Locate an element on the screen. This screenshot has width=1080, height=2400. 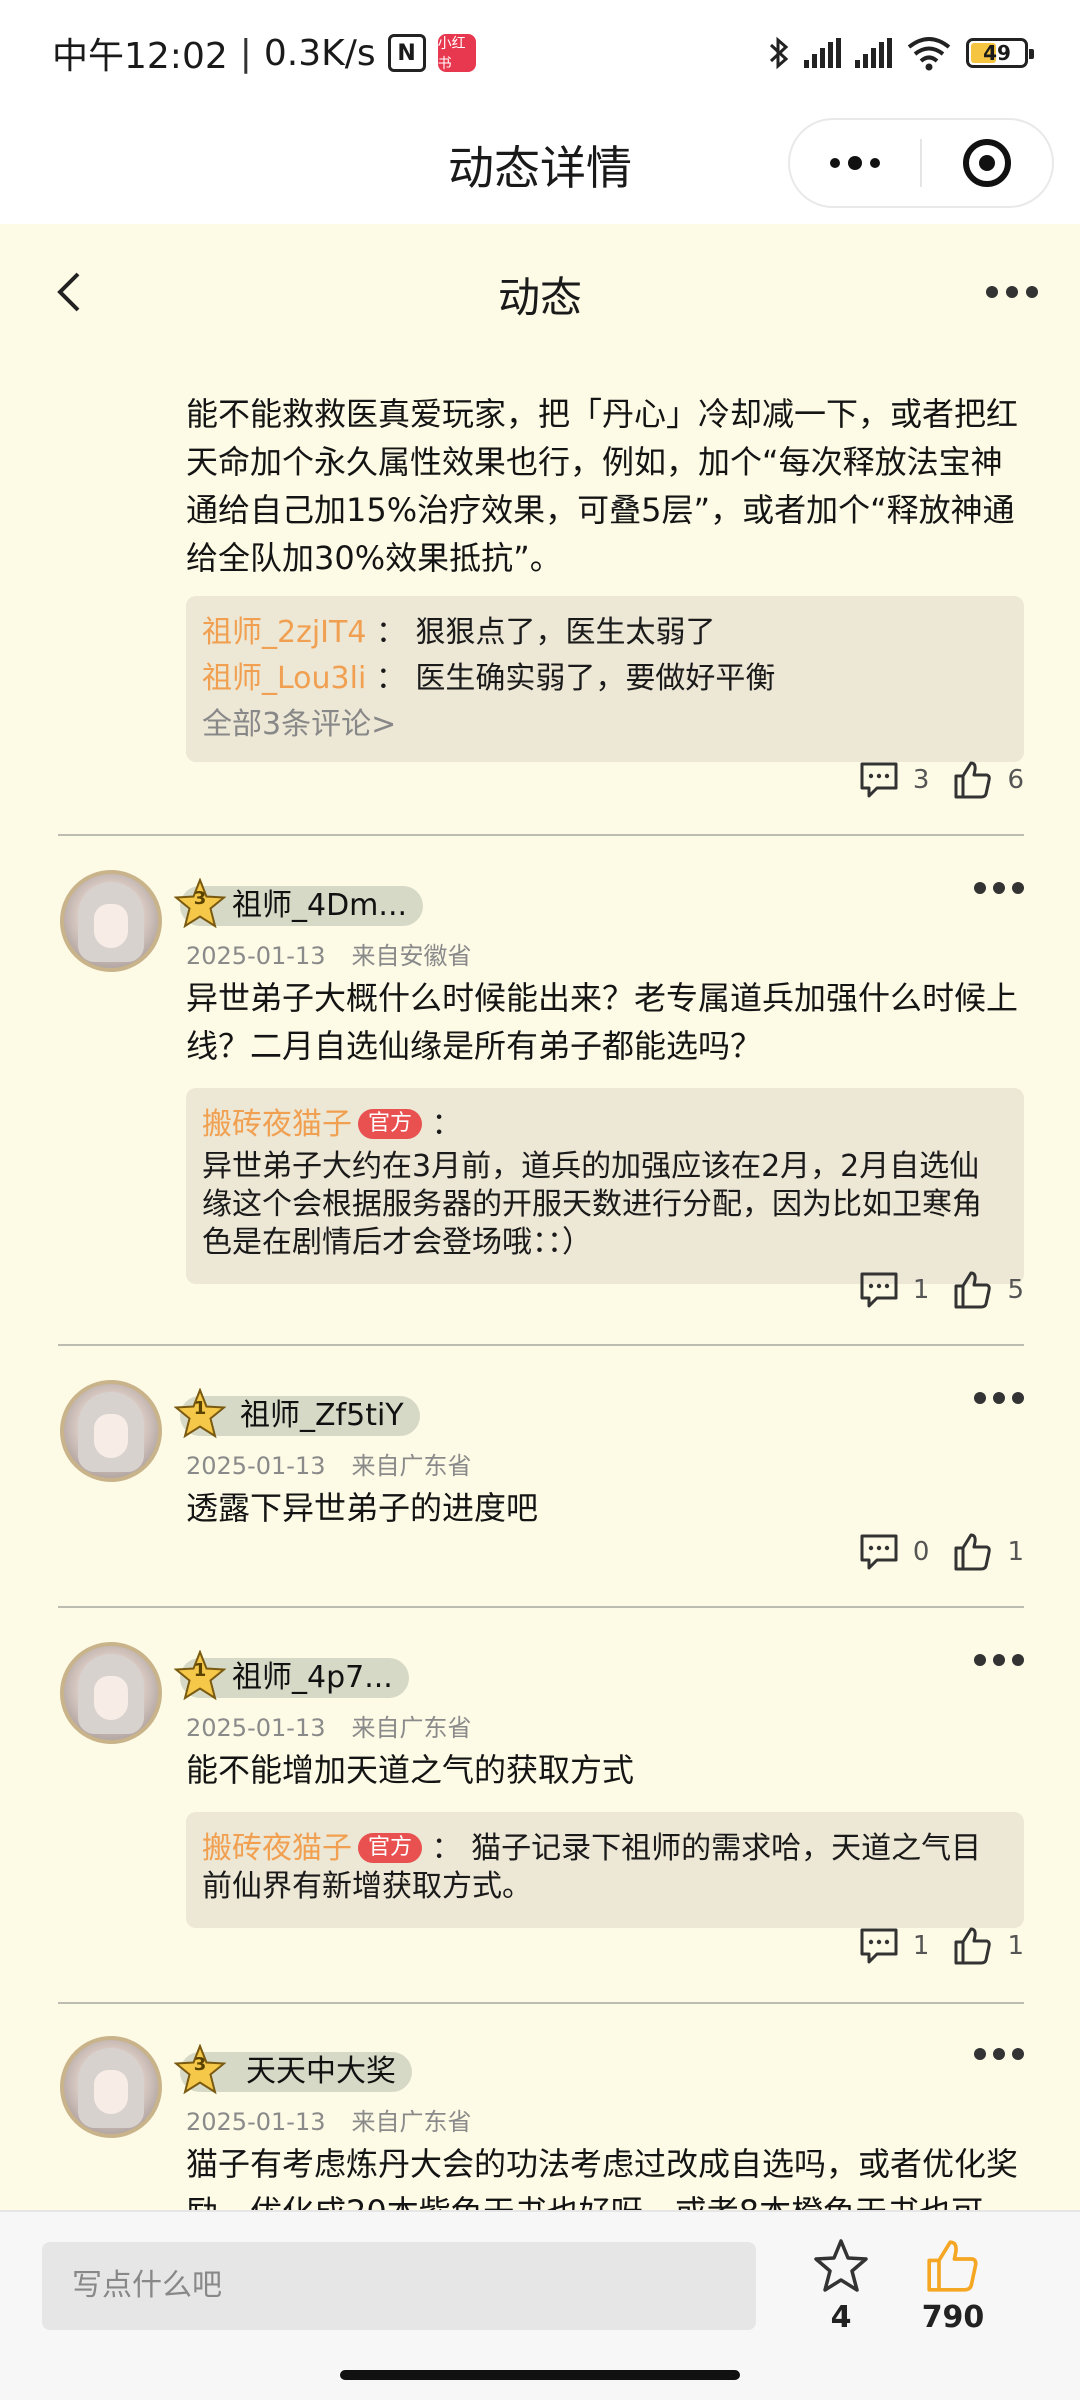
star-icon is located at coordinates (841, 2265).